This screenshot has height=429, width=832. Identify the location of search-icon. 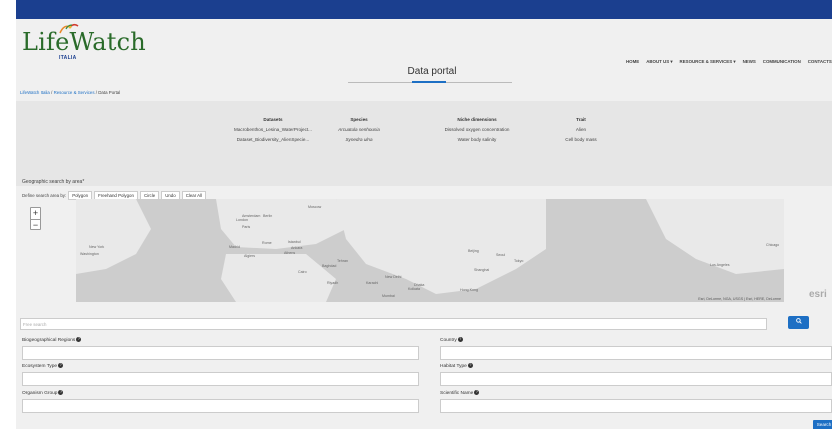
(798, 321).